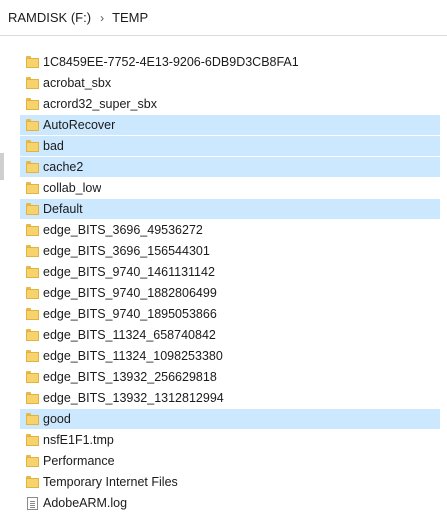  What do you see at coordinates (230, 209) in the screenshot?
I see `folder-row: Default` at bounding box center [230, 209].